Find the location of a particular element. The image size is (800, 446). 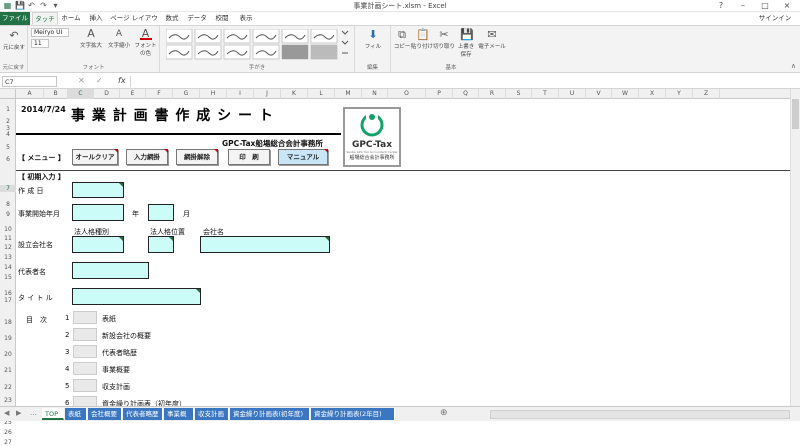

row-header: 18 is located at coordinates (8, 322).